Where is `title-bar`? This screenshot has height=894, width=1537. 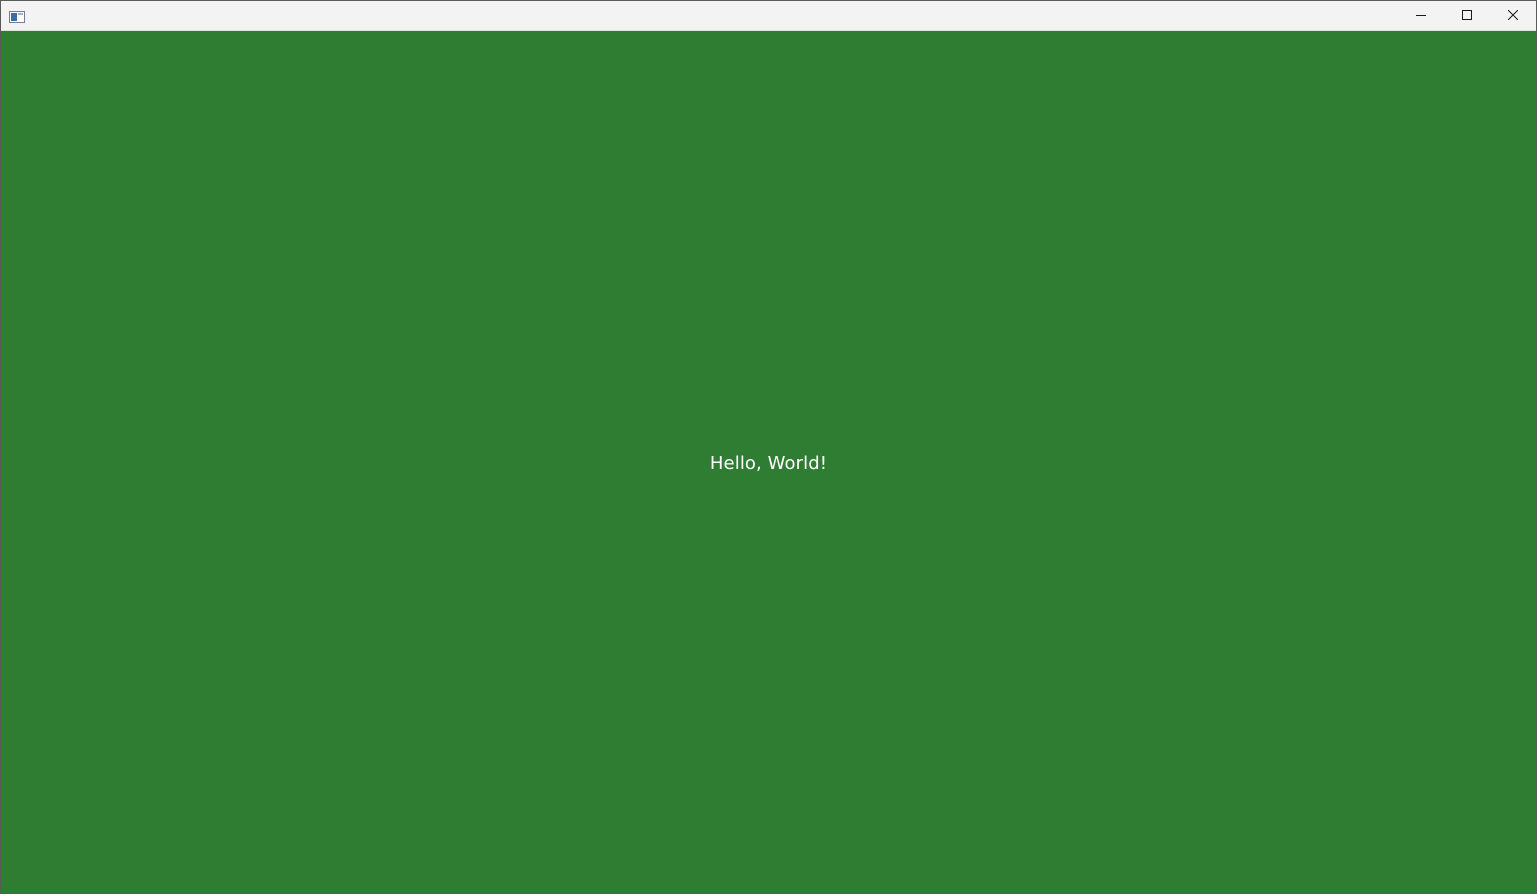 title-bar is located at coordinates (768, 16).